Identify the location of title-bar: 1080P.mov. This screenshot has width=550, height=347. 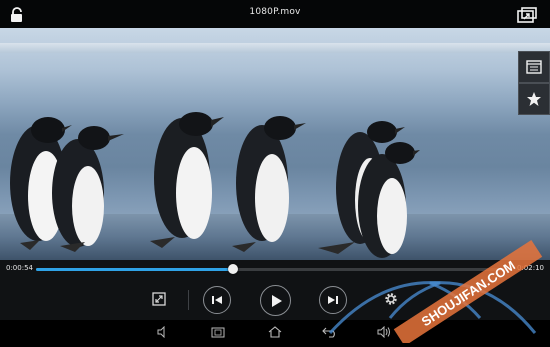
(275, 14).